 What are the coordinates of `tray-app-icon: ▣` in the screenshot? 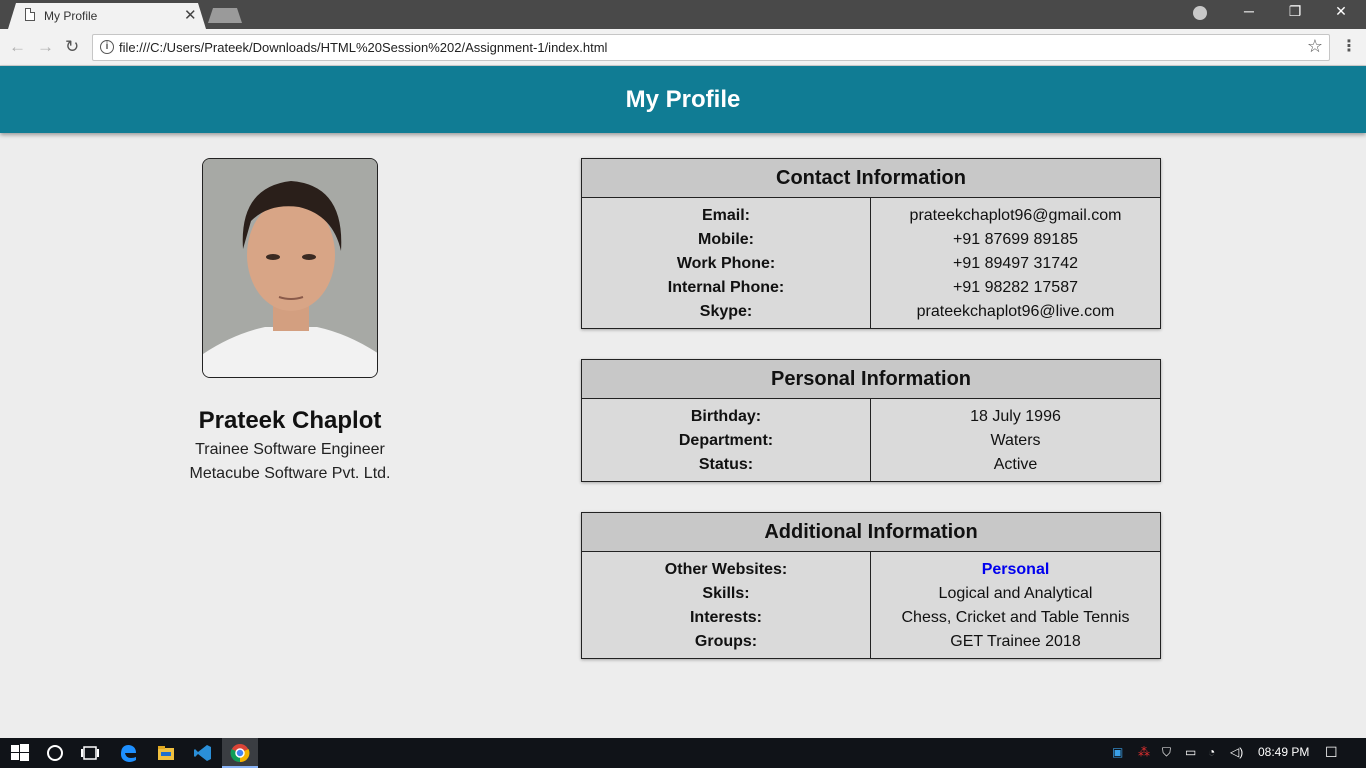 It's located at (1117, 752).